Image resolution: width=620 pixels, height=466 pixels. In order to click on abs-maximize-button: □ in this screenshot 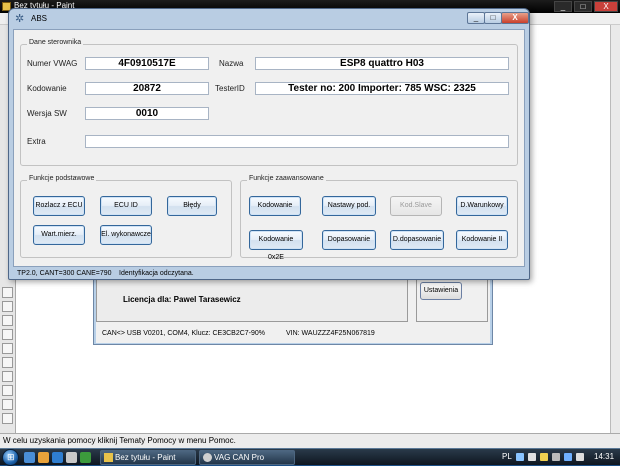, I will do `click(493, 18)`.